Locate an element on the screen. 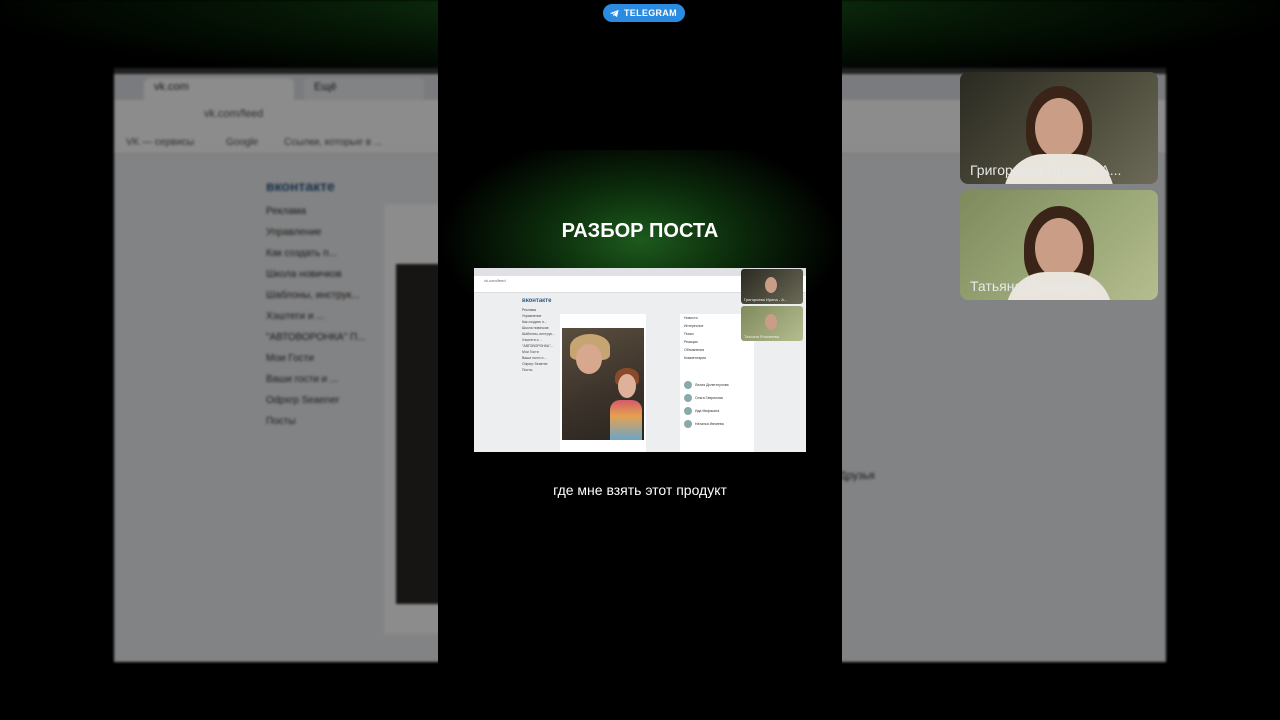 The width and height of the screenshot is (1280, 720). telegram-badge: TELEGRAM is located at coordinates (644, 13).